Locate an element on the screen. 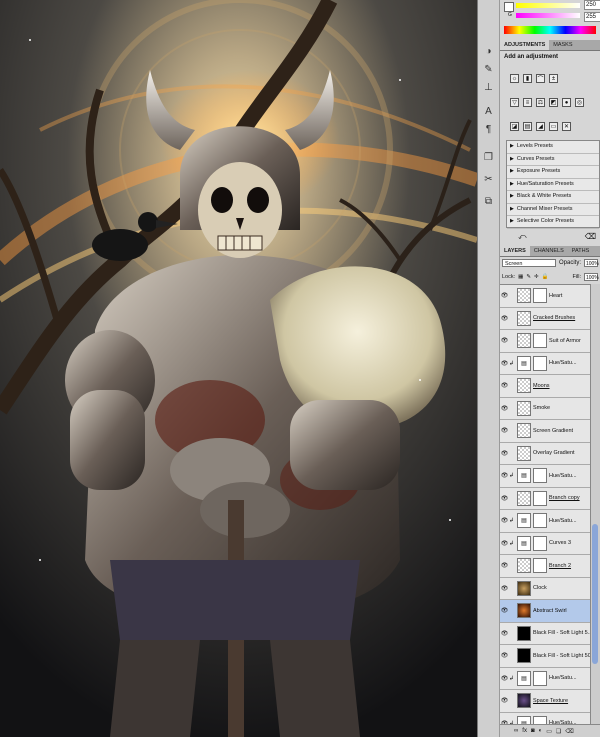 Image resolution: width=600 pixels, height=737 pixels. lock-position-icon: ✛ is located at coordinates (536, 277).